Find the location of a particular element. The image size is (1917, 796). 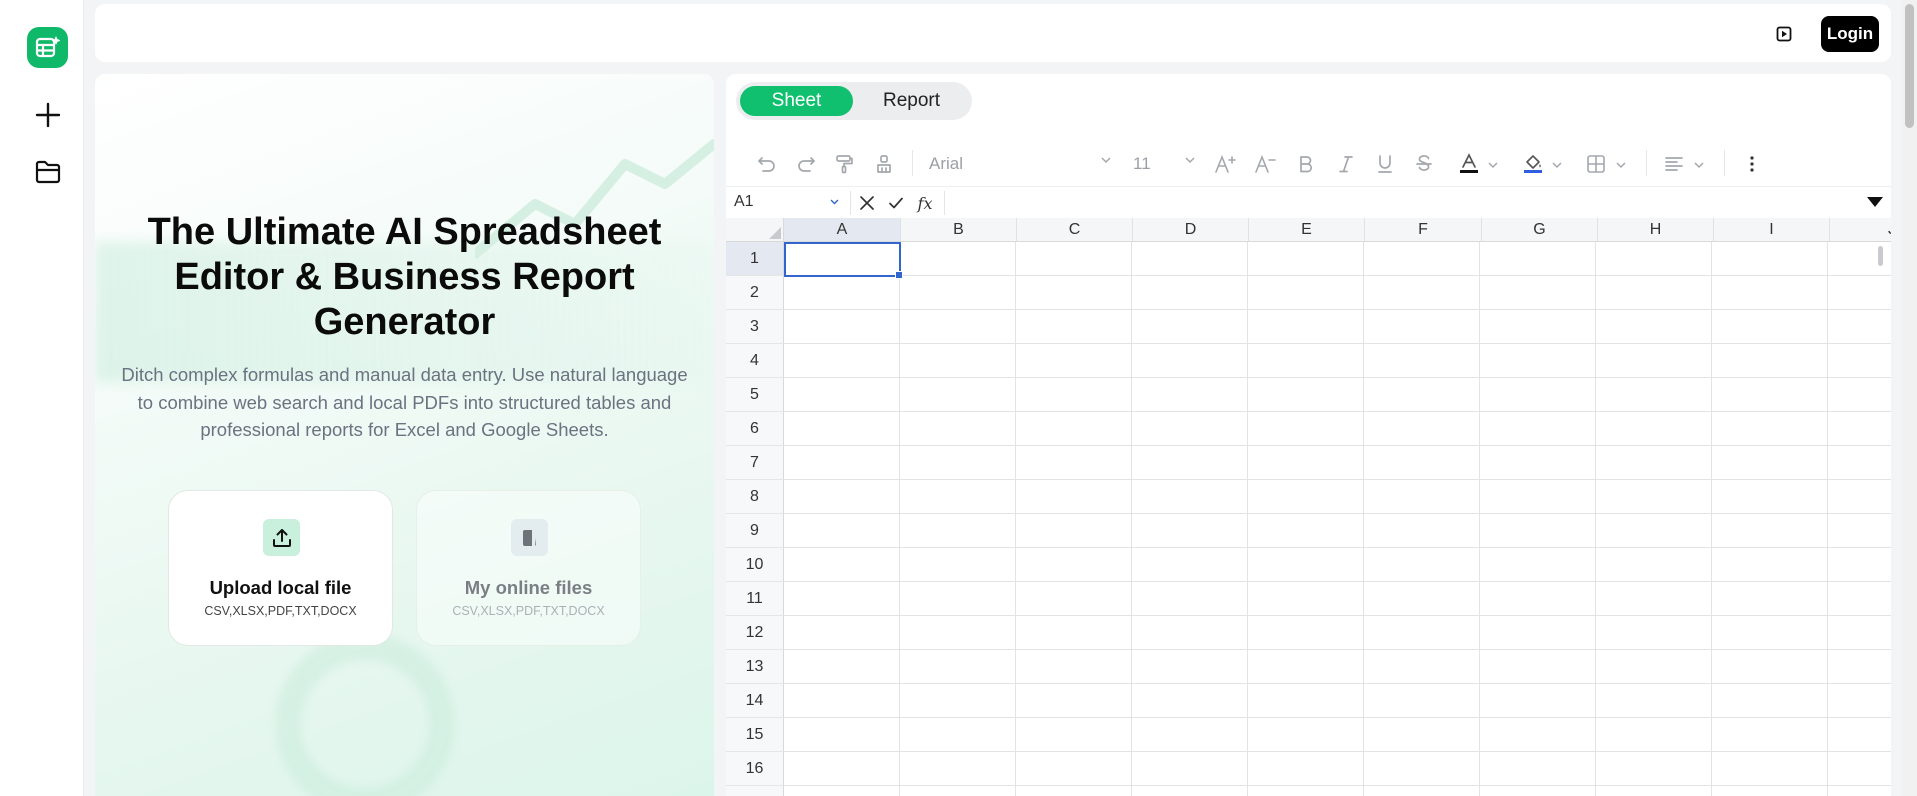

login-button: Login is located at coordinates (1850, 34).